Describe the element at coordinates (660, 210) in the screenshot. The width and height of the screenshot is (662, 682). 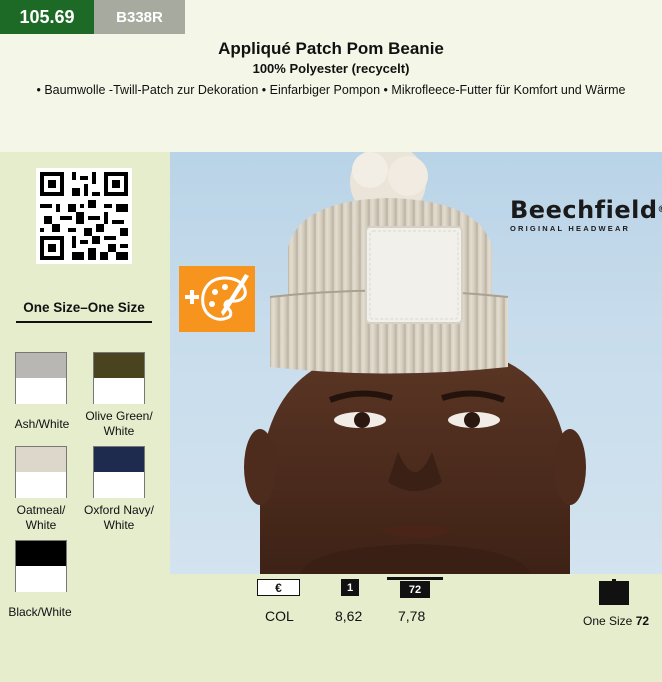
I see `brand-registered-mark: ®` at that location.